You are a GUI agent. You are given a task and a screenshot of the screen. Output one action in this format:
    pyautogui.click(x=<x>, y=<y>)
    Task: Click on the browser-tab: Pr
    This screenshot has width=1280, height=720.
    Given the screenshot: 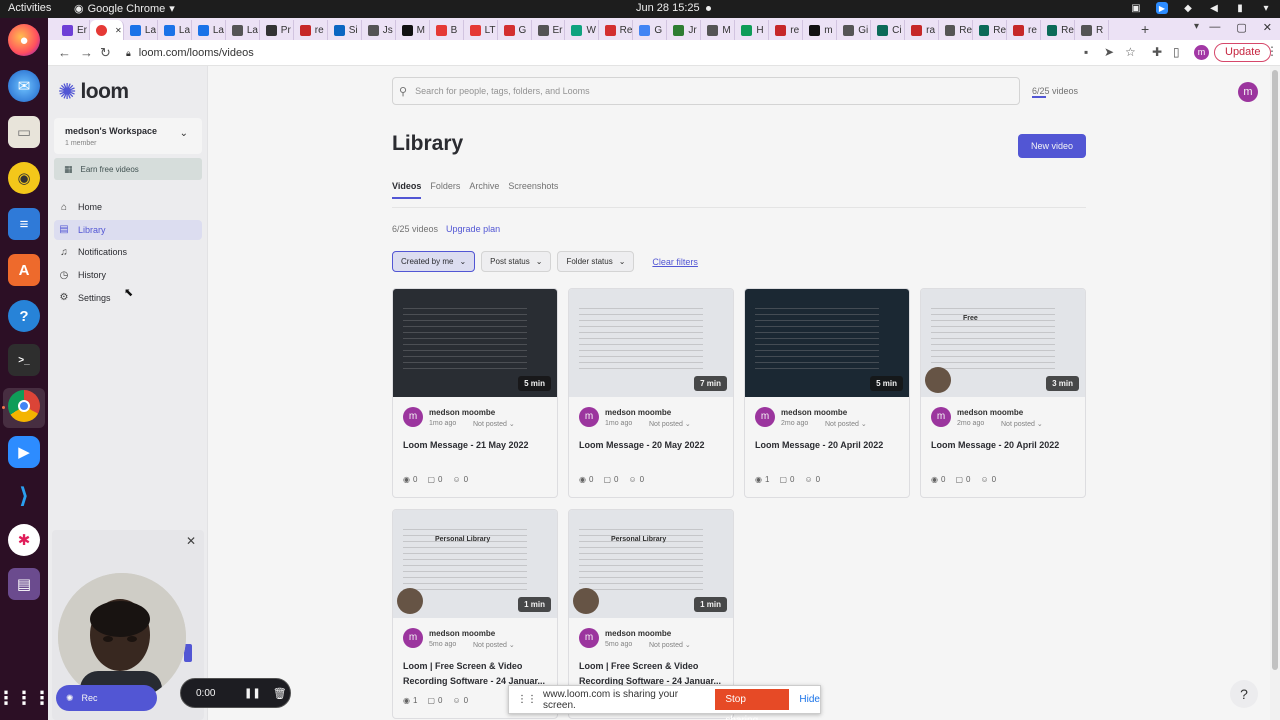 What is the action you would take?
    pyautogui.click(x=277, y=30)
    